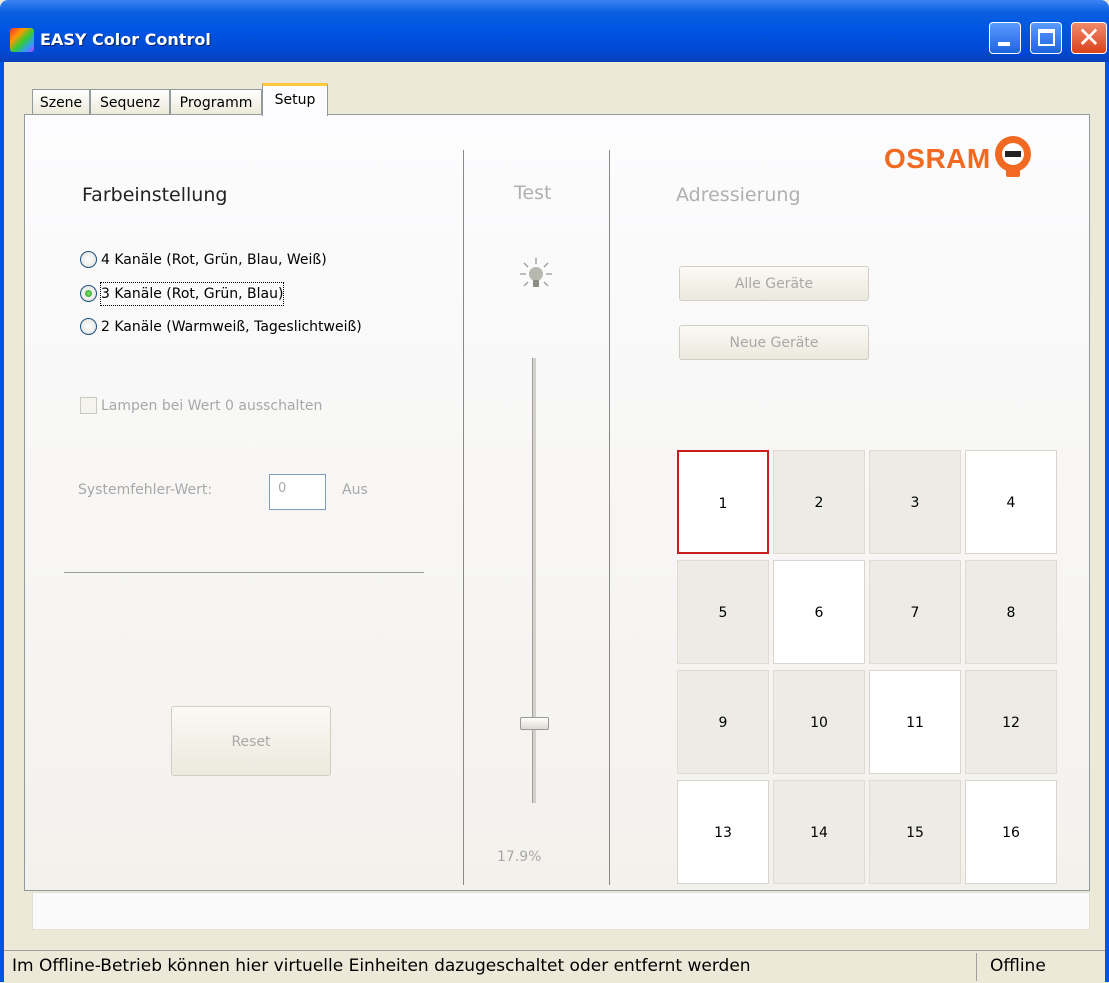  I want to click on app-icon, so click(22, 40).